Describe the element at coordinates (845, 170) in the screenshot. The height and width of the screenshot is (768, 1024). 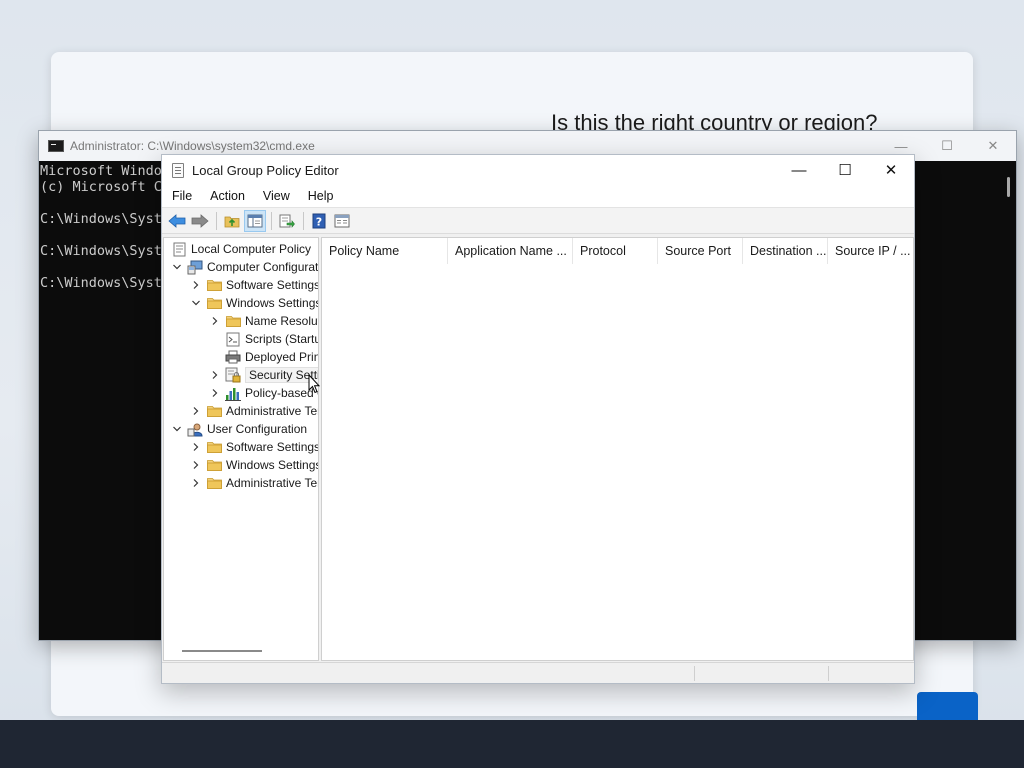
I see `gpedit-maximize-button: ☐` at that location.